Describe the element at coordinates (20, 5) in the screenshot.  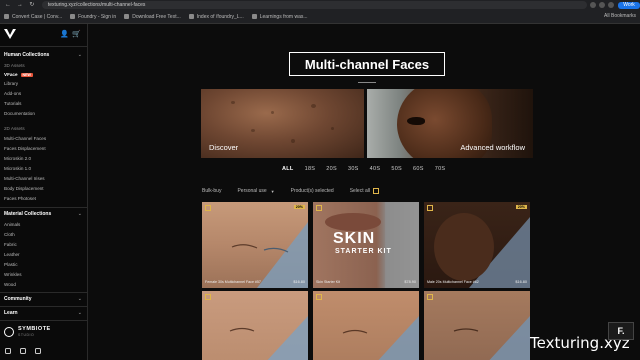
I see `forward-icon: →` at that location.